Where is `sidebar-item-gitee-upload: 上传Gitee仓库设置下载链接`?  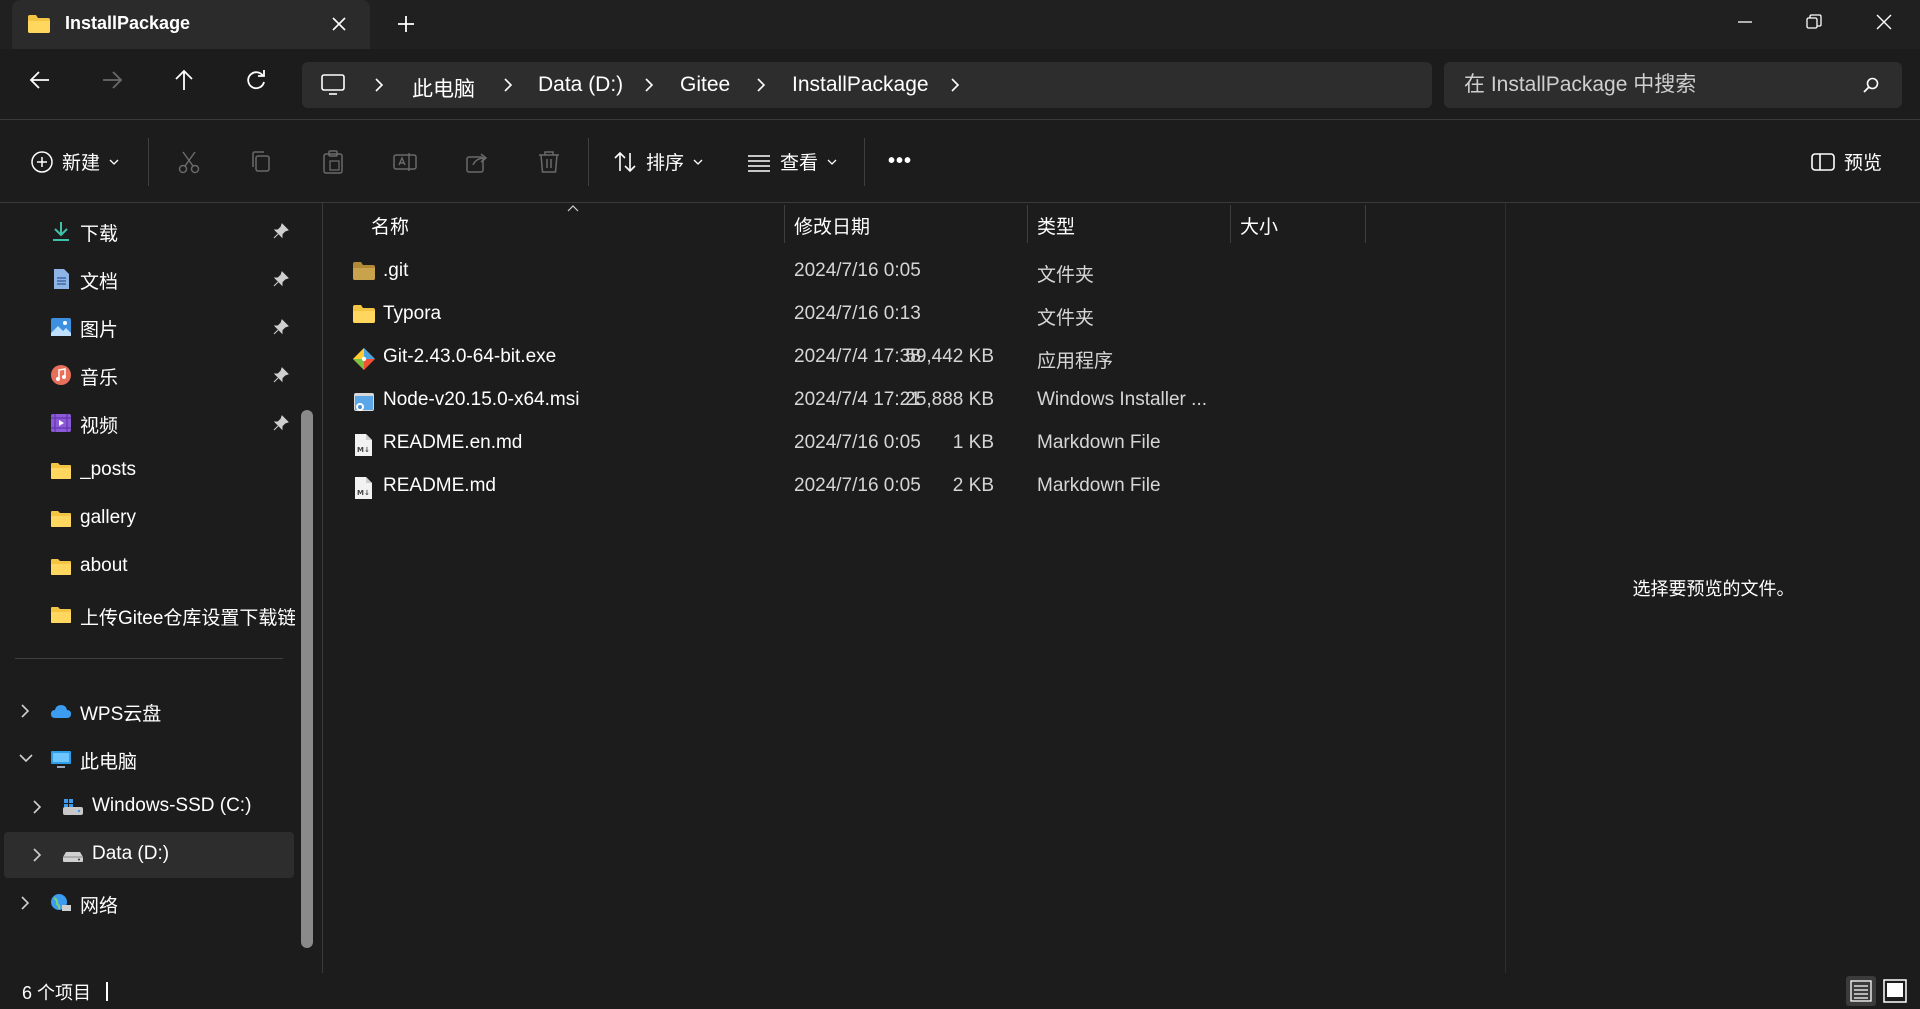
sidebar-item-gitee-upload: 上传Gitee仓库设置下载链接 is located at coordinates (150, 615).